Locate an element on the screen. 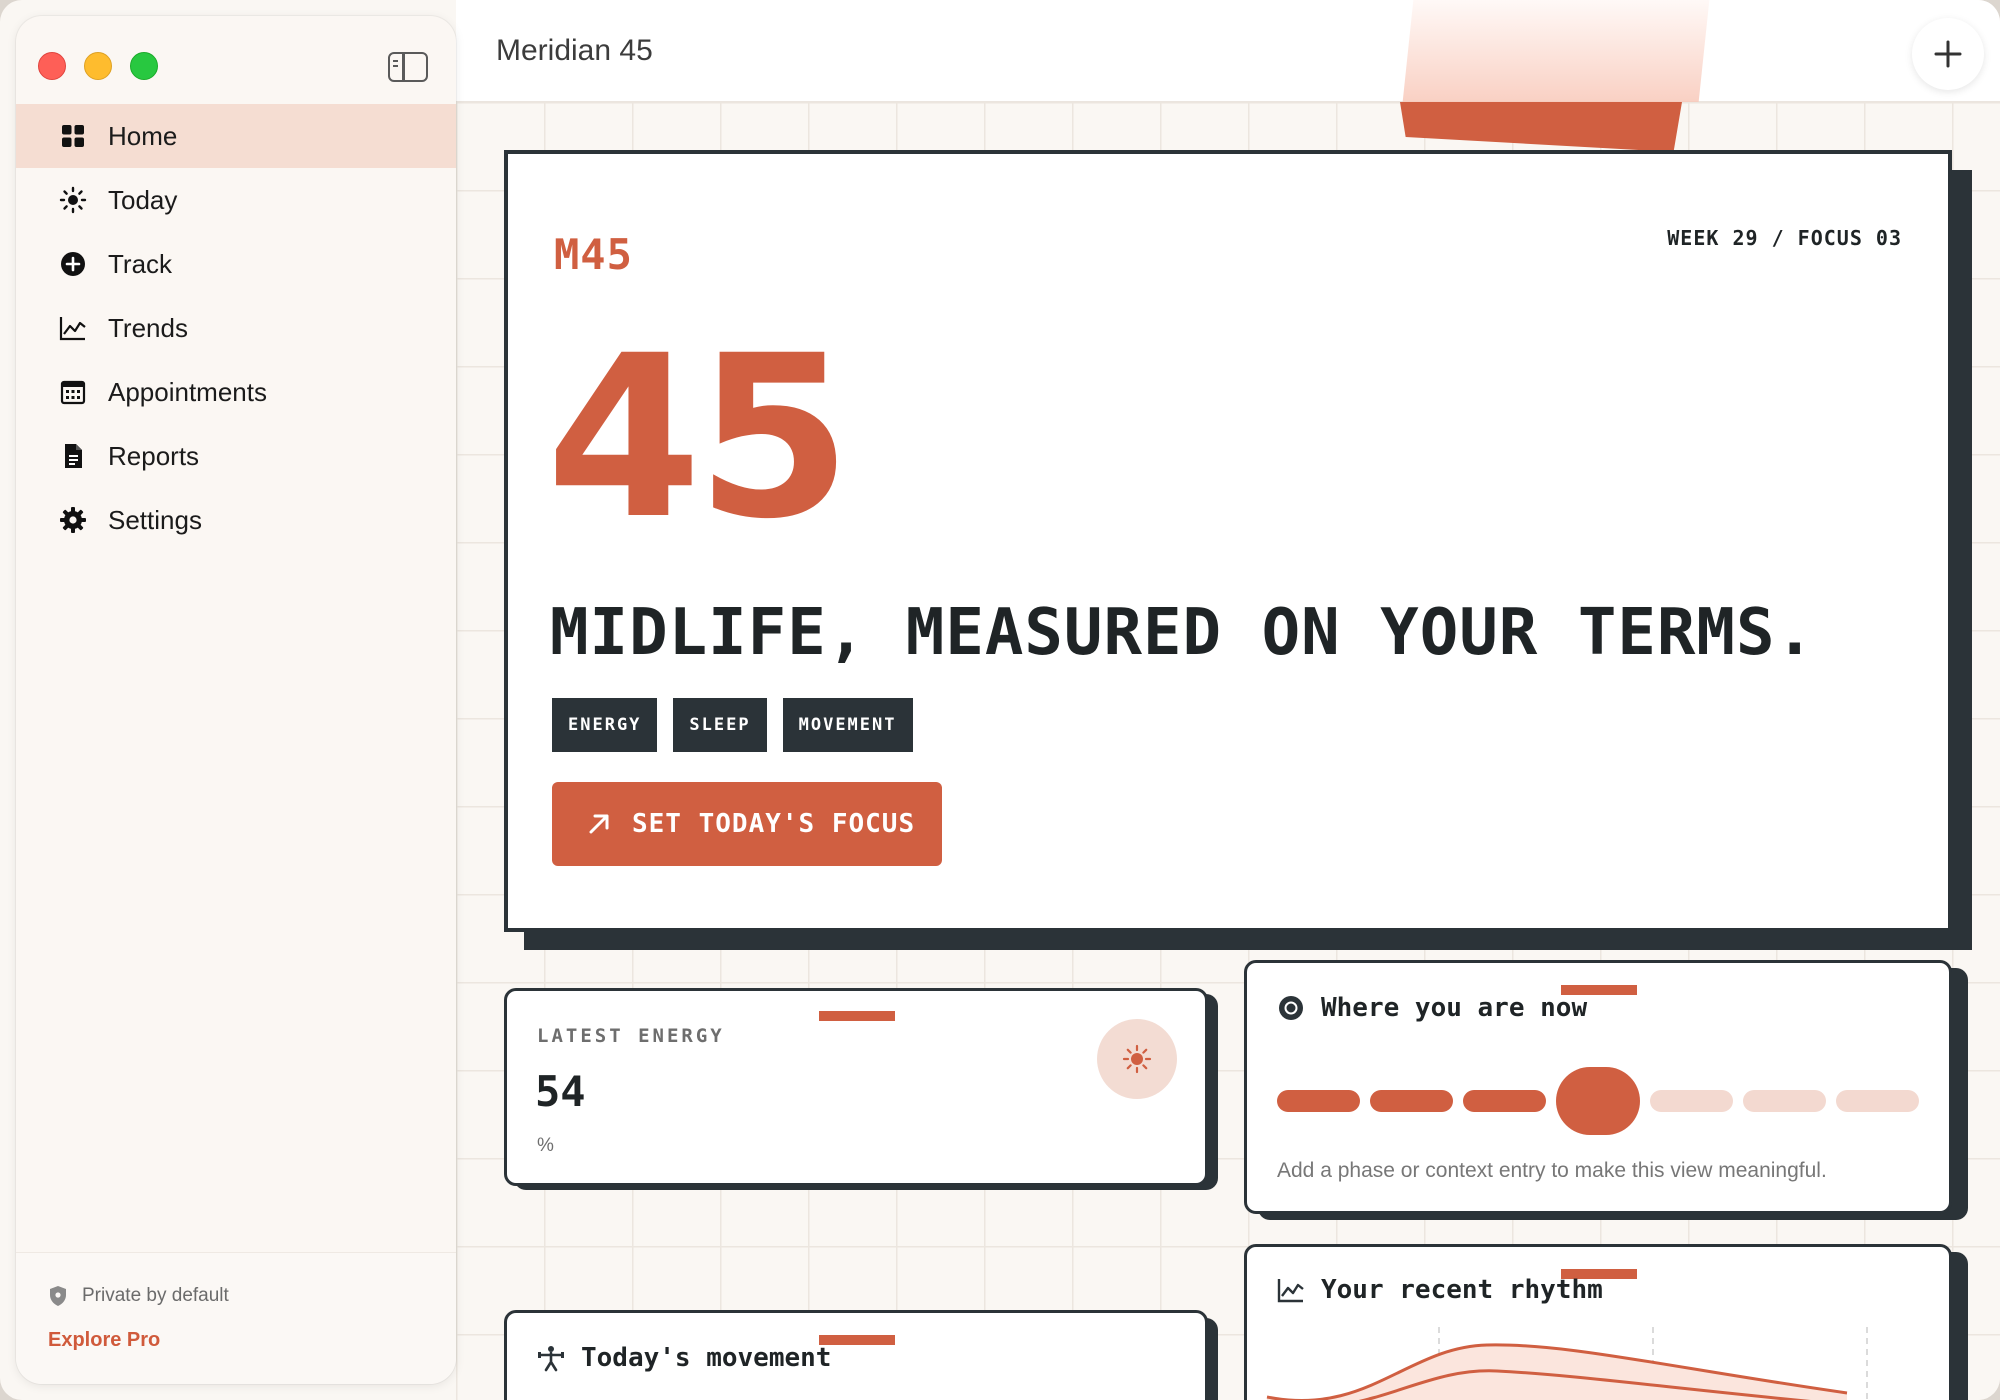 The image size is (2000, 1400). hero-big-number: 45 is located at coordinates (699, 437).